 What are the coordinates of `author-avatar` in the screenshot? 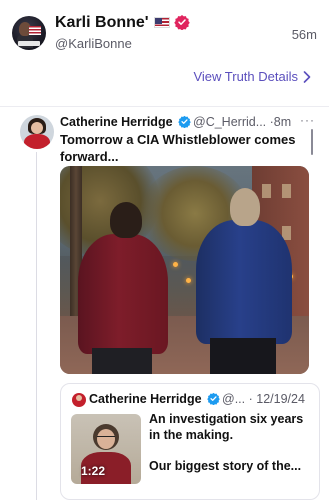 It's located at (29, 33).